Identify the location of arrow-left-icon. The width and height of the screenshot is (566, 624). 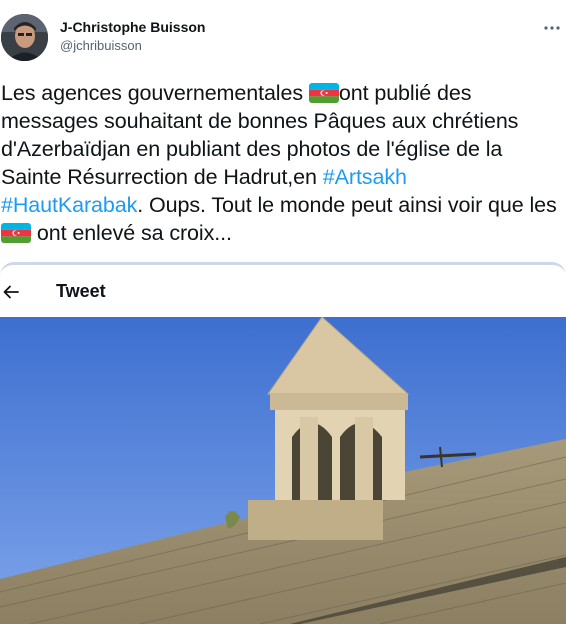
(11, 292).